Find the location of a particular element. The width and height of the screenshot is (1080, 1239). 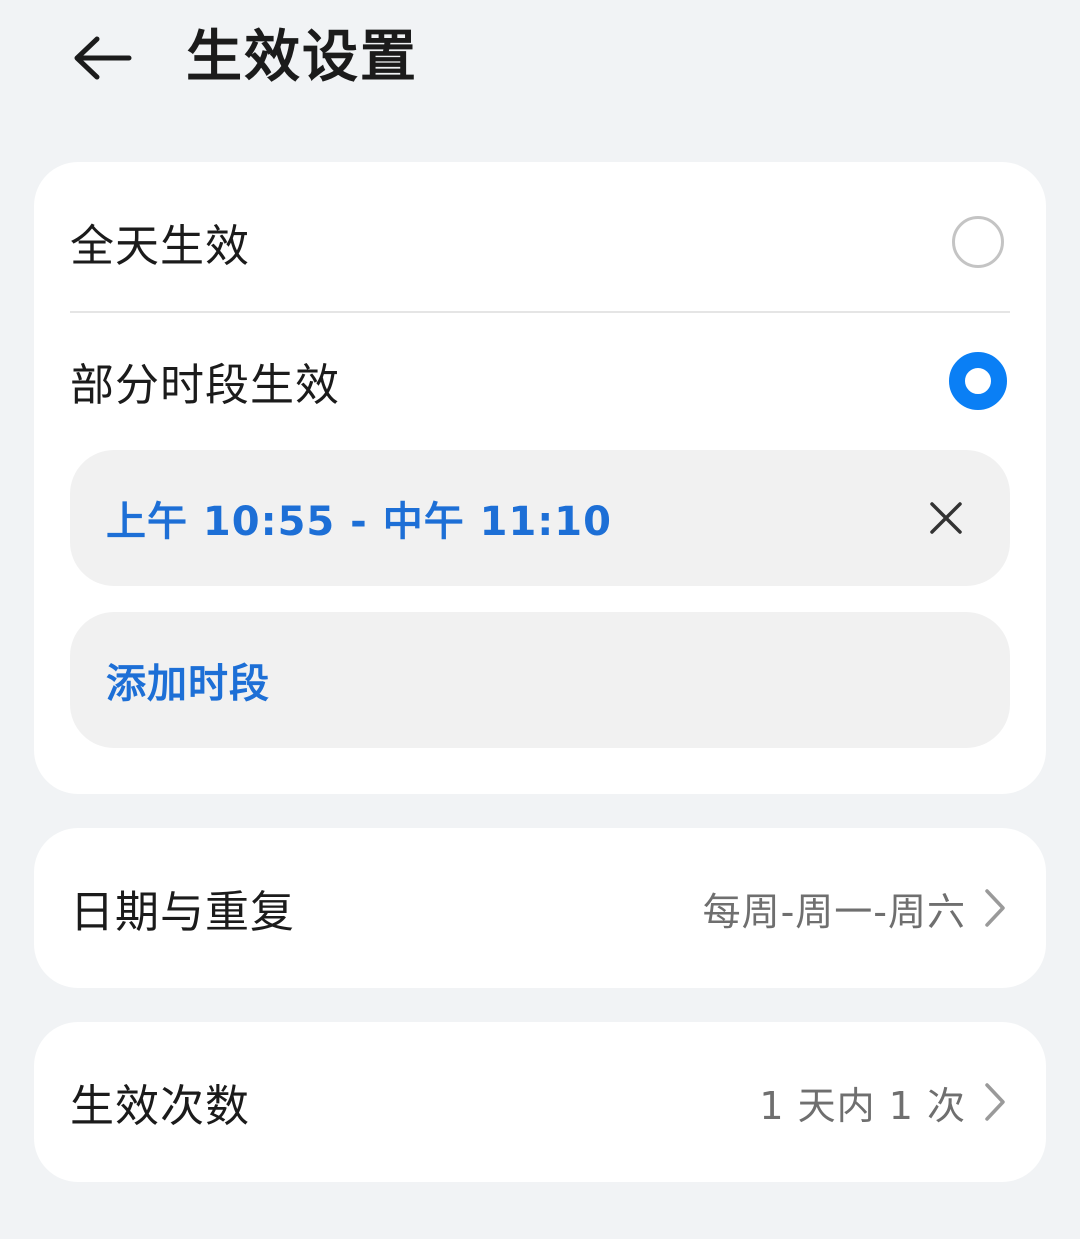

date-repeat-label: 日期与重复 is located at coordinates (182, 912).